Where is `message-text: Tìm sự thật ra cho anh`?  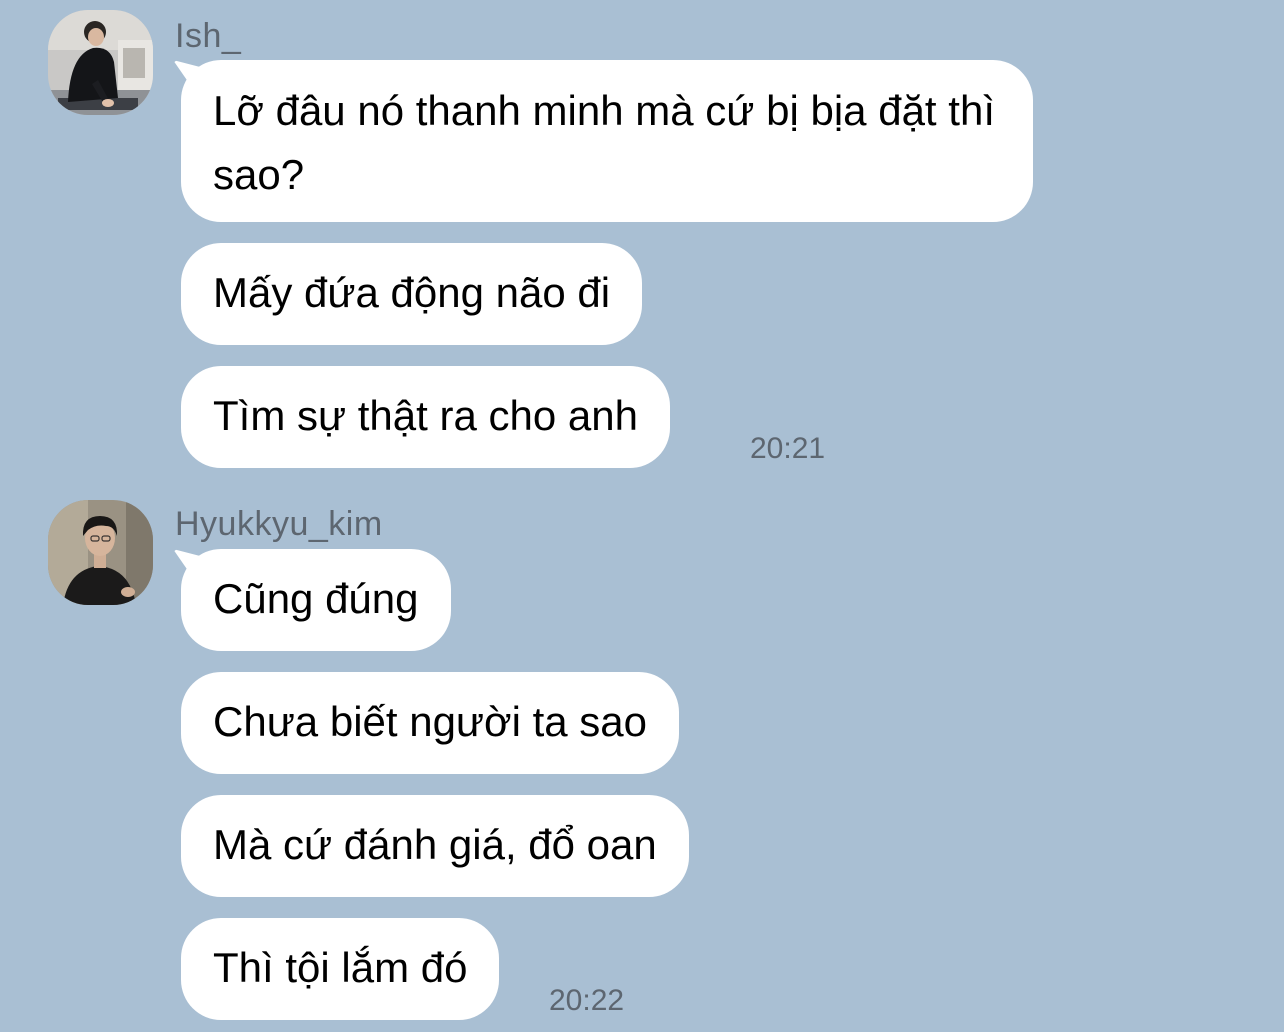
message-text: Tìm sự thật ra cho anh is located at coordinates (425, 415).